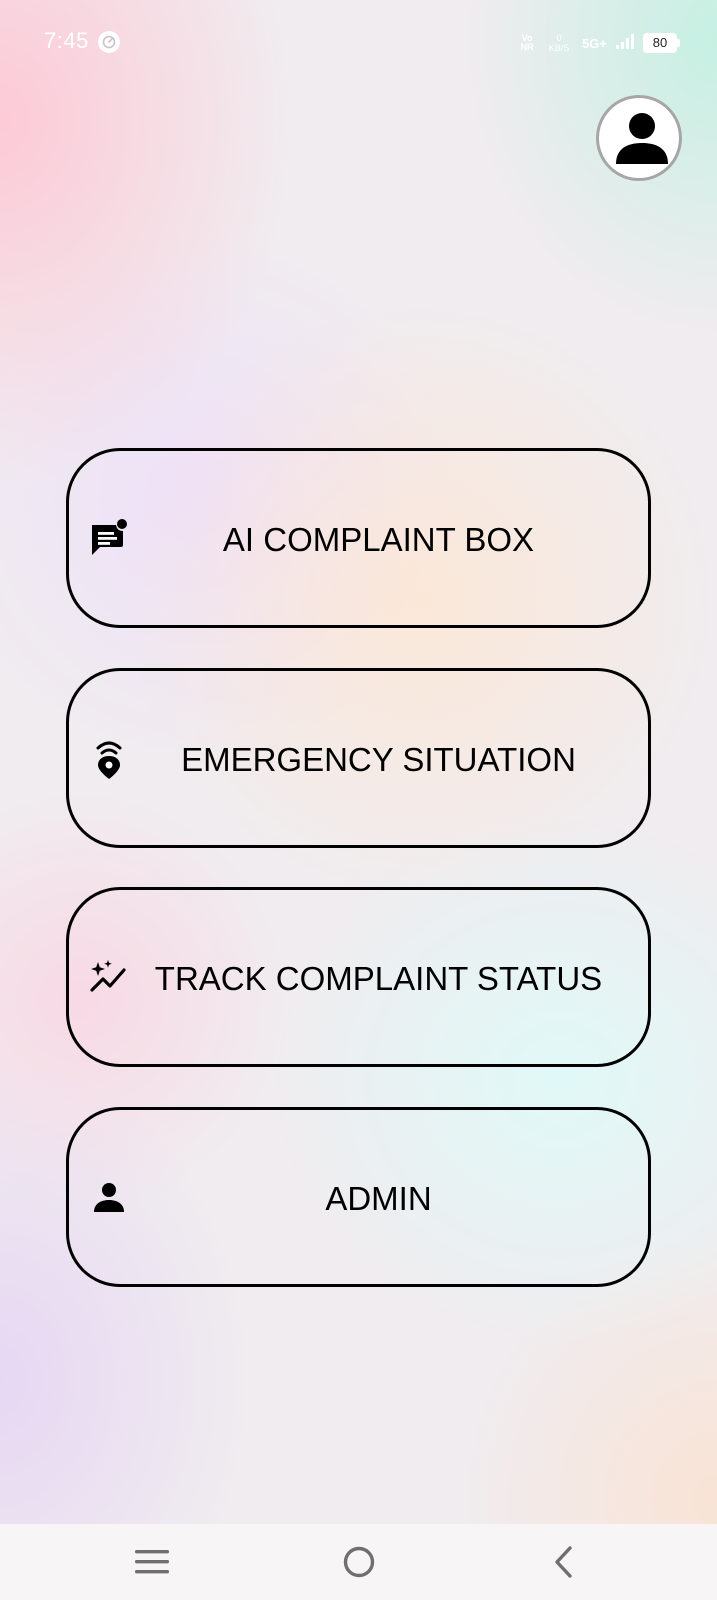 This screenshot has width=717, height=1600. I want to click on battery-indicator: 80, so click(661, 43).